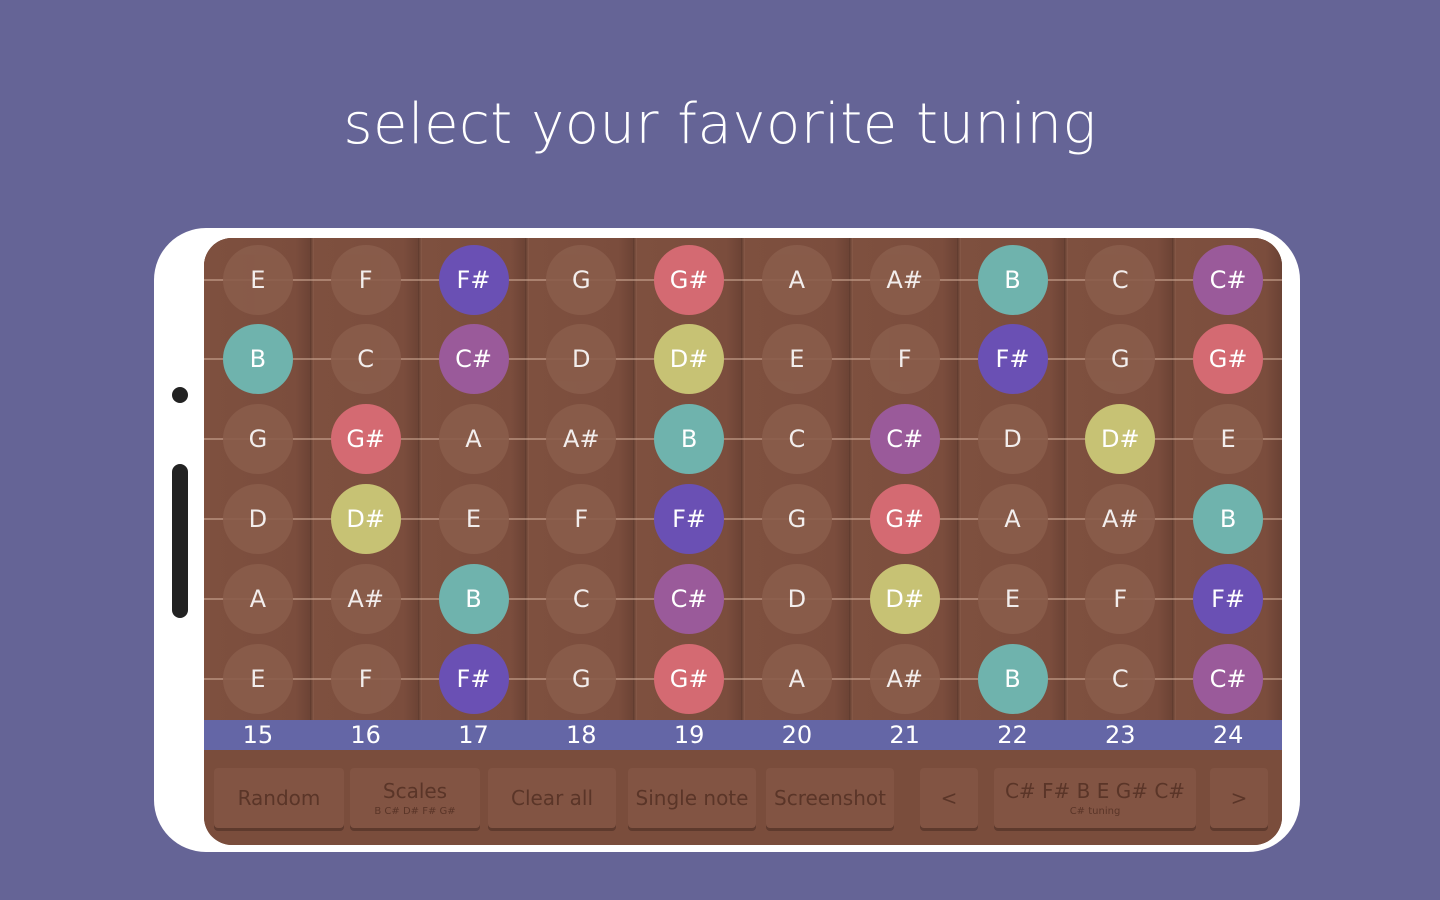 The image size is (1440, 900). I want to click on fret-number: 18, so click(581, 735).